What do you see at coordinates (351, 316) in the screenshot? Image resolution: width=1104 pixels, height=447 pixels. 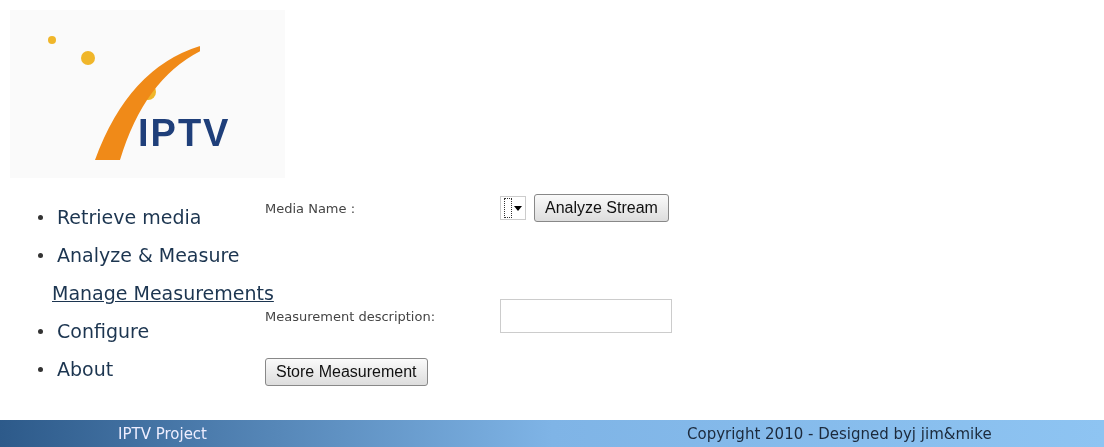 I see `description-label: Measurement description:` at bounding box center [351, 316].